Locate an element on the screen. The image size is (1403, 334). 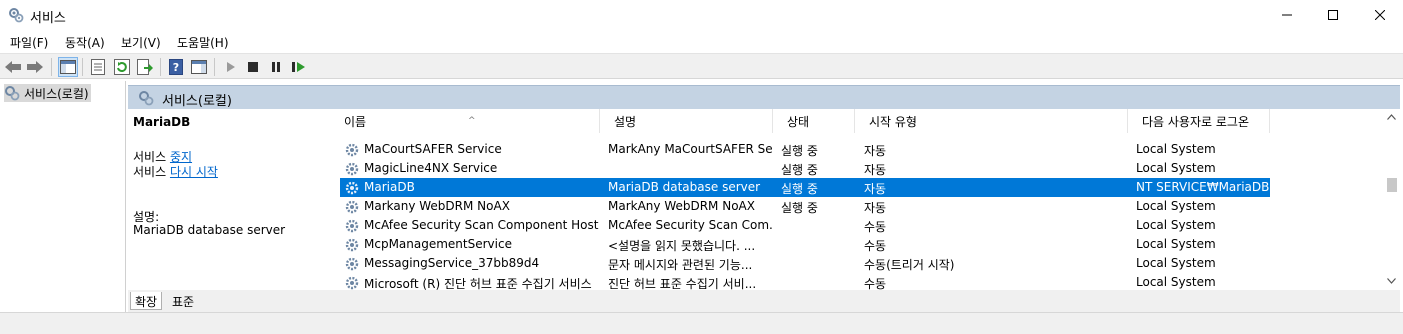
menu-view: 보기(V) is located at coordinates (141, 42).